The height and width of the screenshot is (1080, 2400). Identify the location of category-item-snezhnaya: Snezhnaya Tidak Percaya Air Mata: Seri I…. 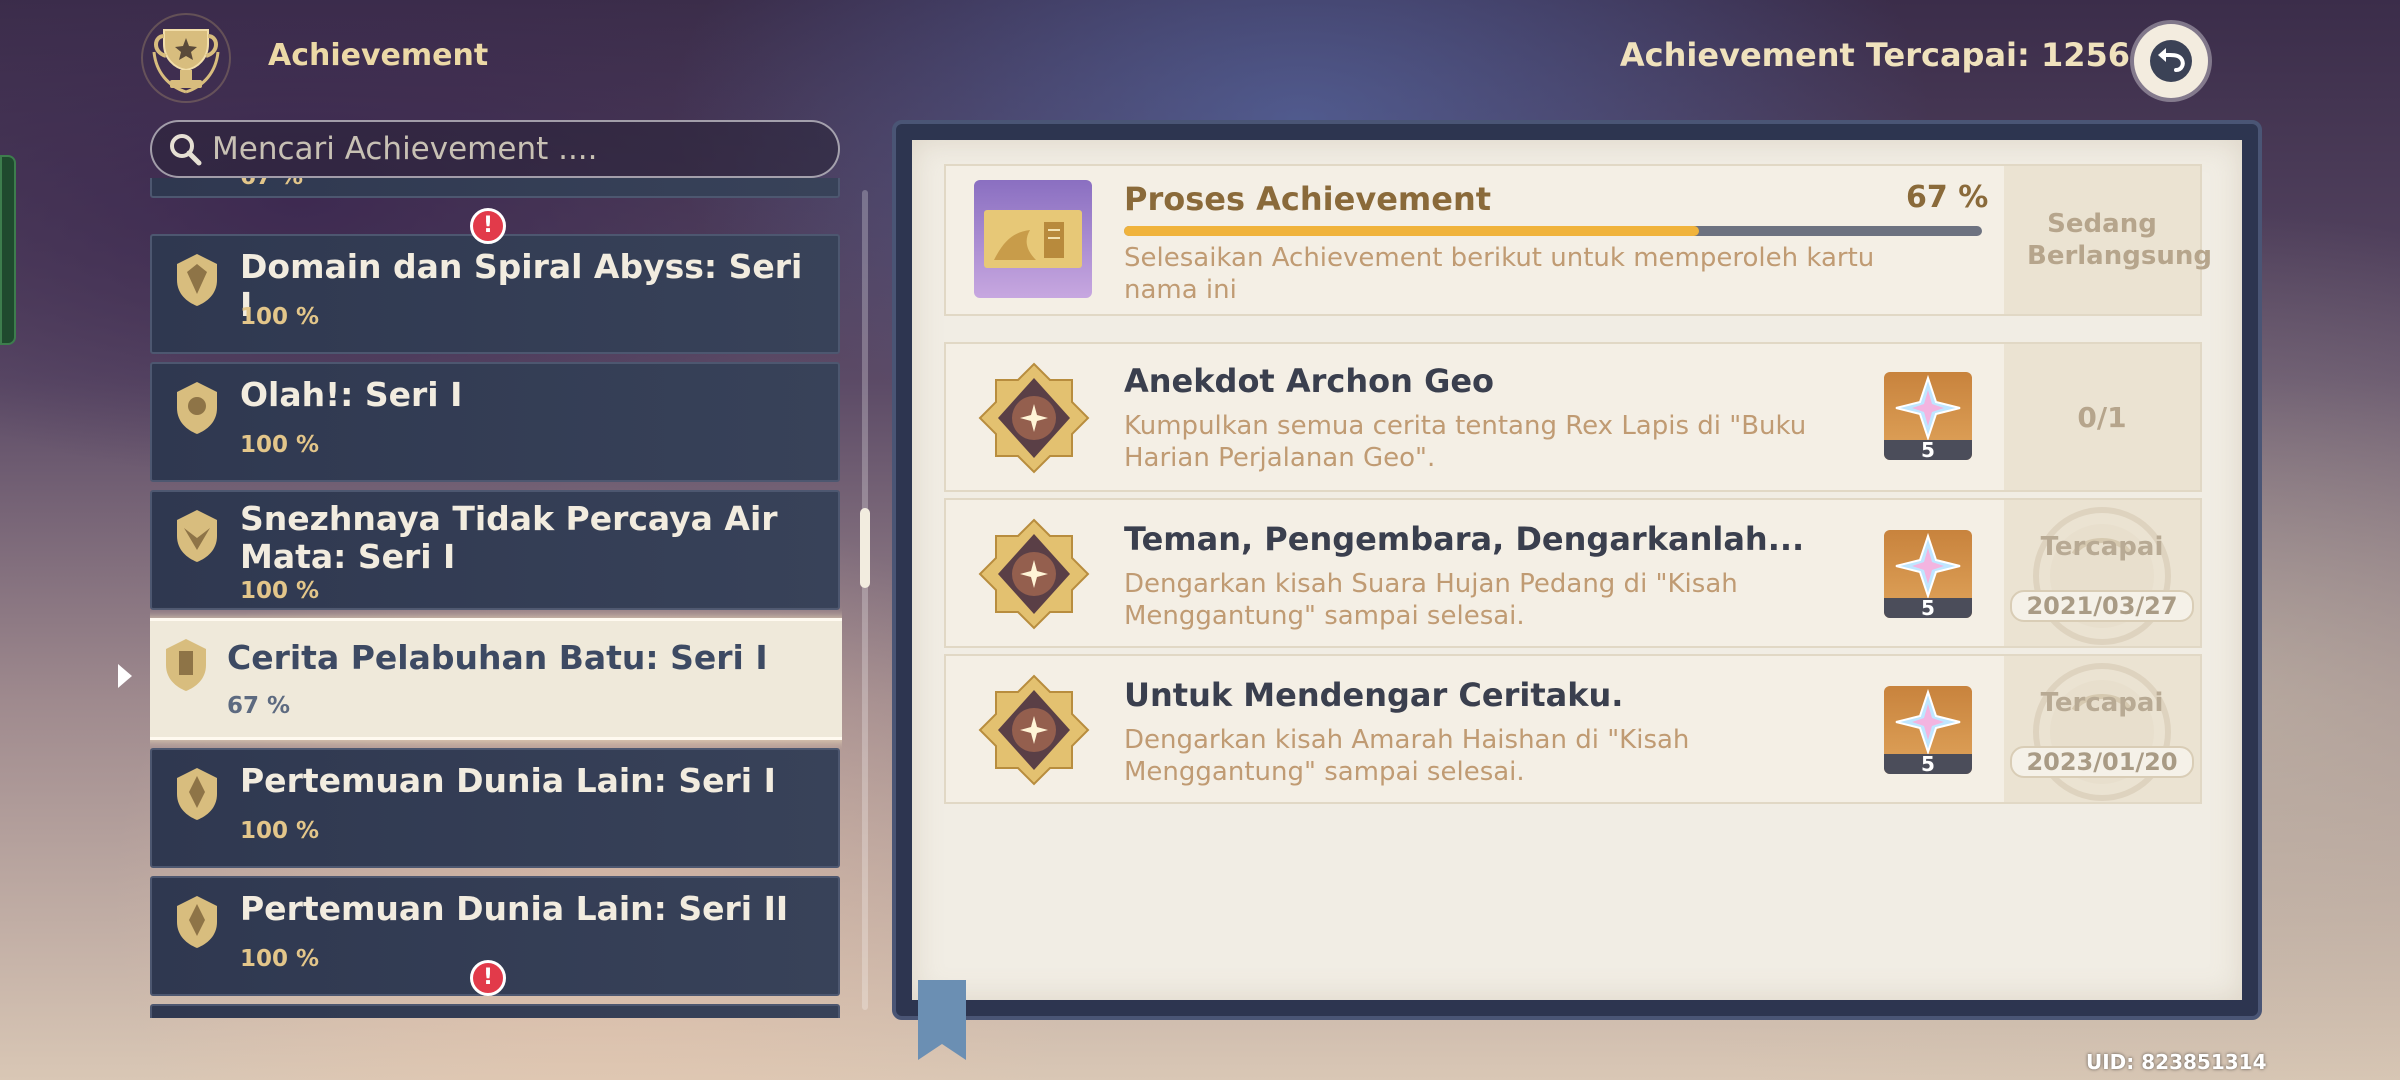
(495, 550).